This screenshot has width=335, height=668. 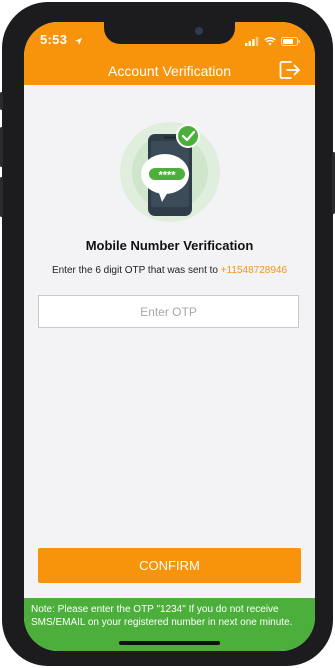 What do you see at coordinates (78, 42) in the screenshot?
I see `location-arrow-icon` at bounding box center [78, 42].